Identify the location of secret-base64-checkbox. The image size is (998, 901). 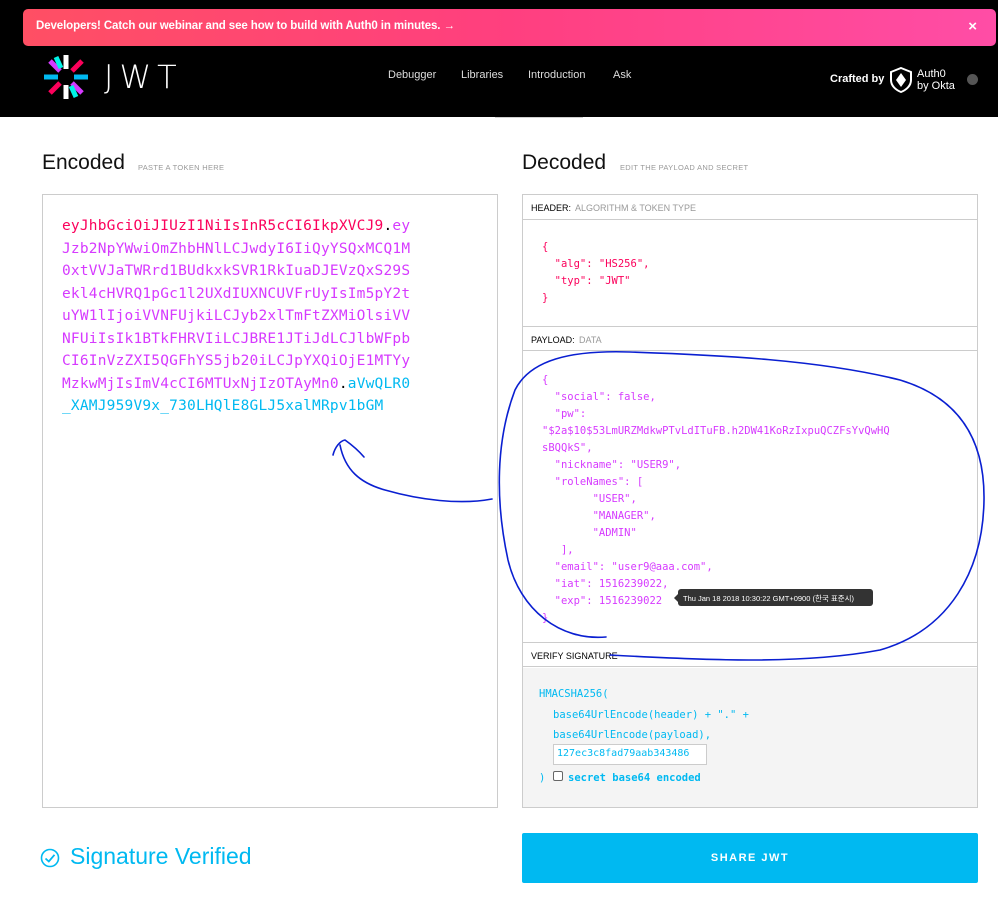
(558, 776).